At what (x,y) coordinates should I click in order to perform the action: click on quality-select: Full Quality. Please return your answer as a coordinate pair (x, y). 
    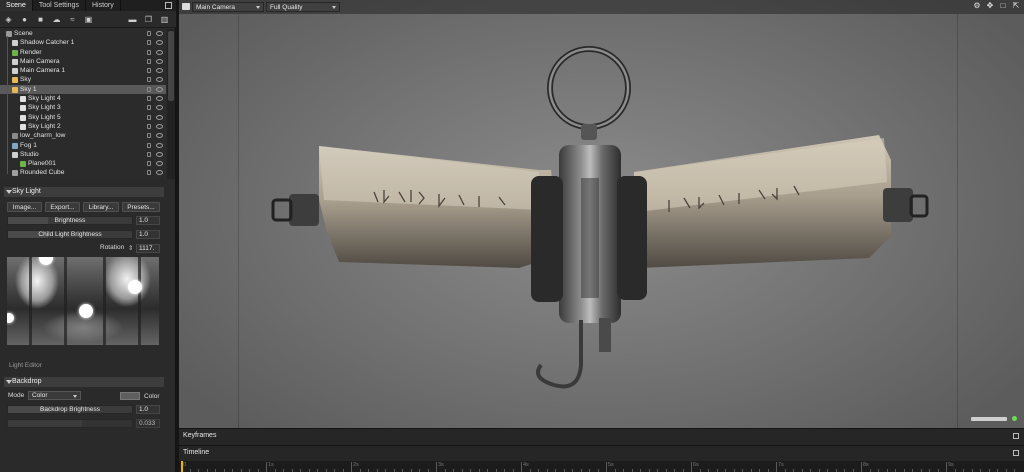
    Looking at the image, I should click on (303, 7).